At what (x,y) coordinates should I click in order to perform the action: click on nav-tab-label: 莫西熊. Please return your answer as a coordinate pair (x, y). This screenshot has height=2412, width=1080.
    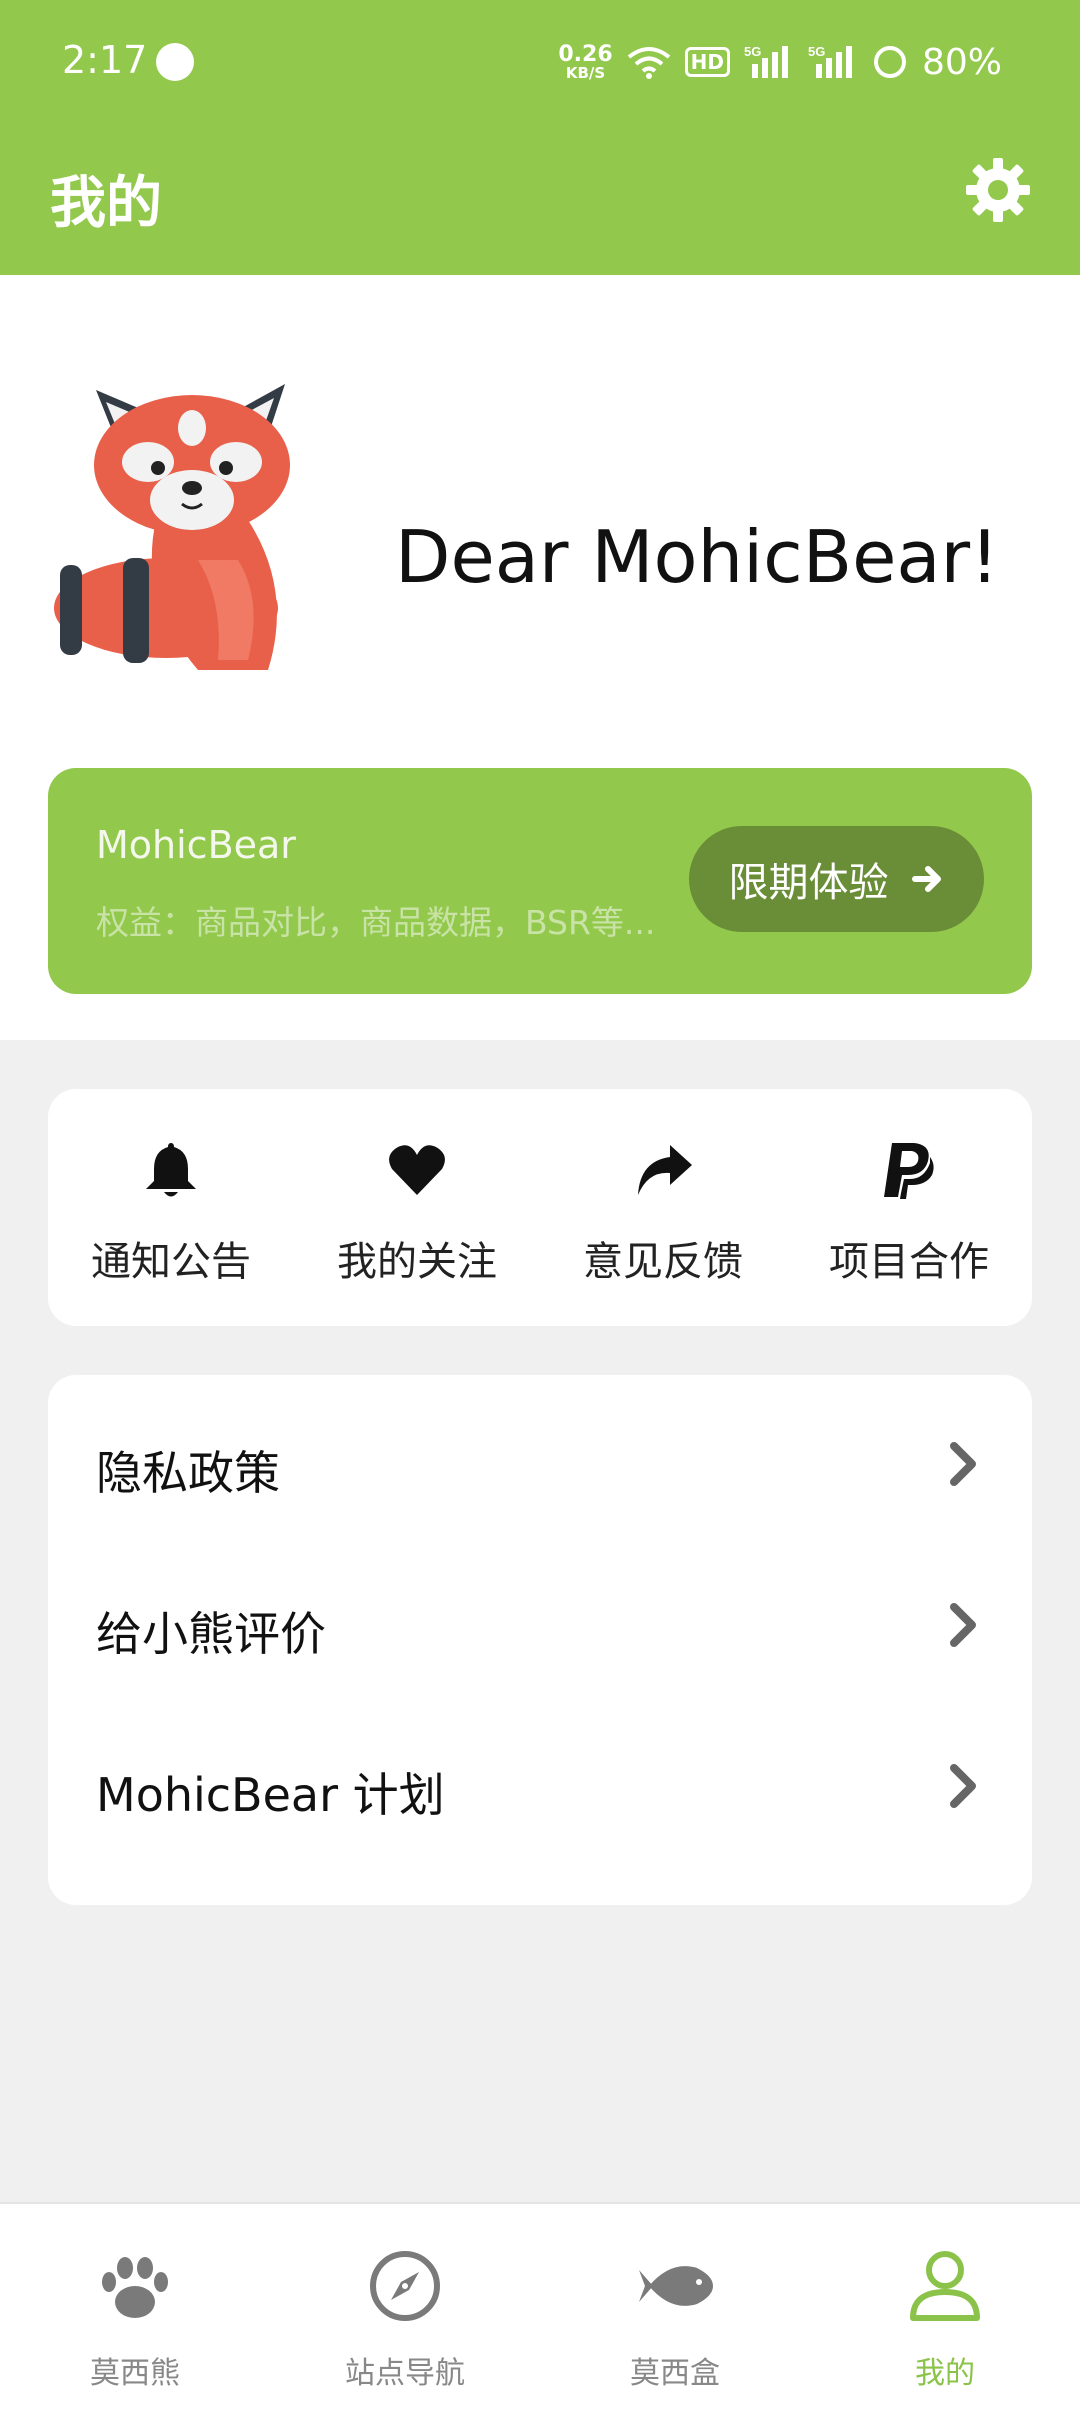
    Looking at the image, I should click on (135, 2373).